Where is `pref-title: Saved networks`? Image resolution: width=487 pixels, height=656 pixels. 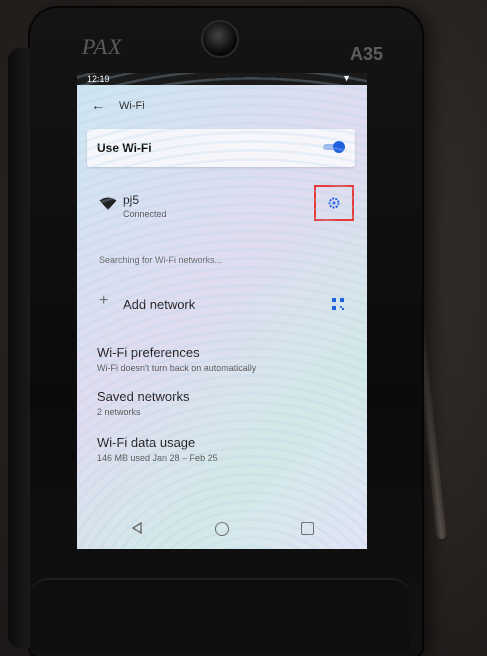 pref-title: Saved networks is located at coordinates (143, 396).